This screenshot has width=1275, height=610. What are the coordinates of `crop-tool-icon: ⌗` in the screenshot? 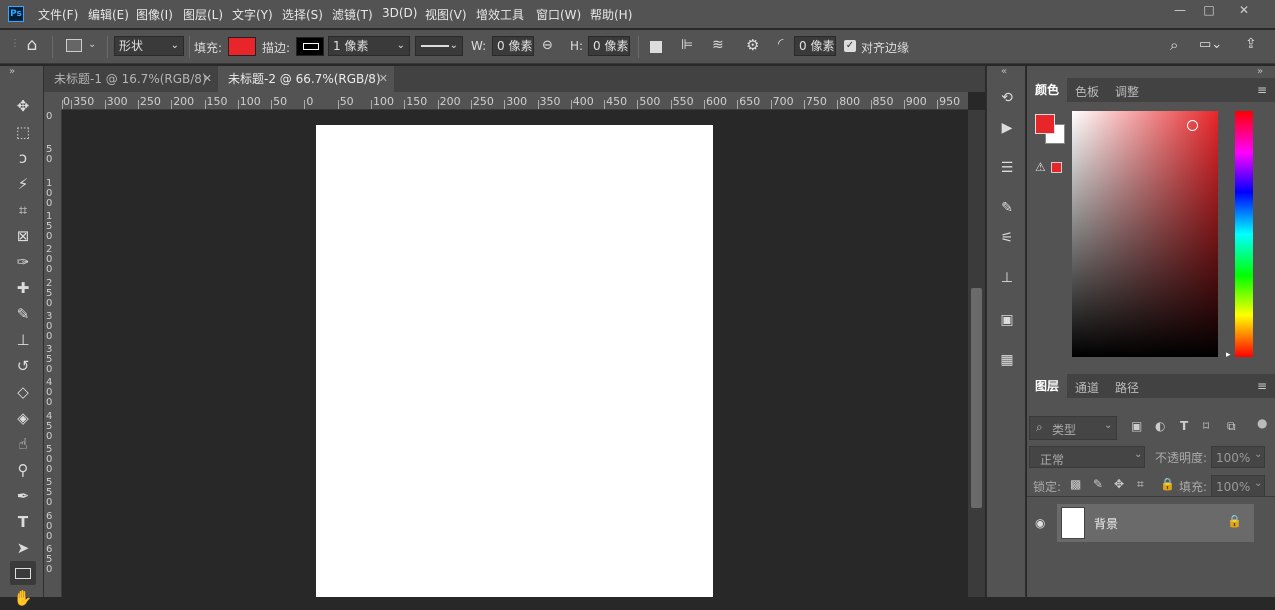 It's located at (23, 210).